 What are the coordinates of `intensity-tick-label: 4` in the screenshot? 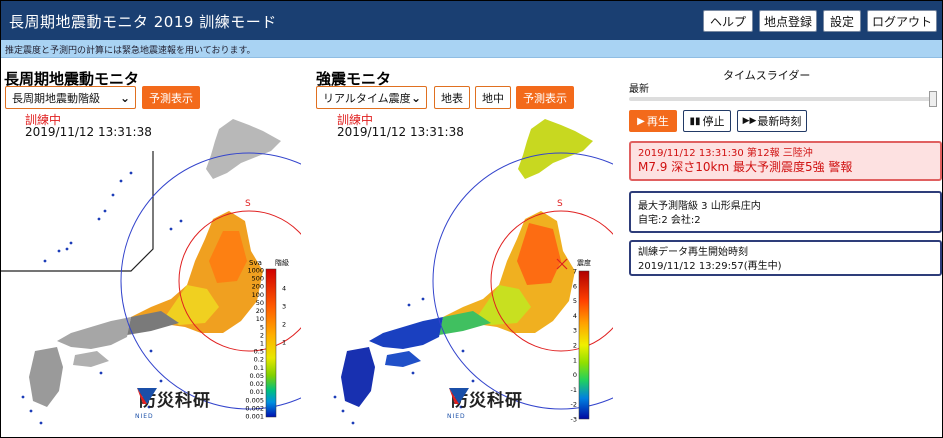 It's located at (575, 316).